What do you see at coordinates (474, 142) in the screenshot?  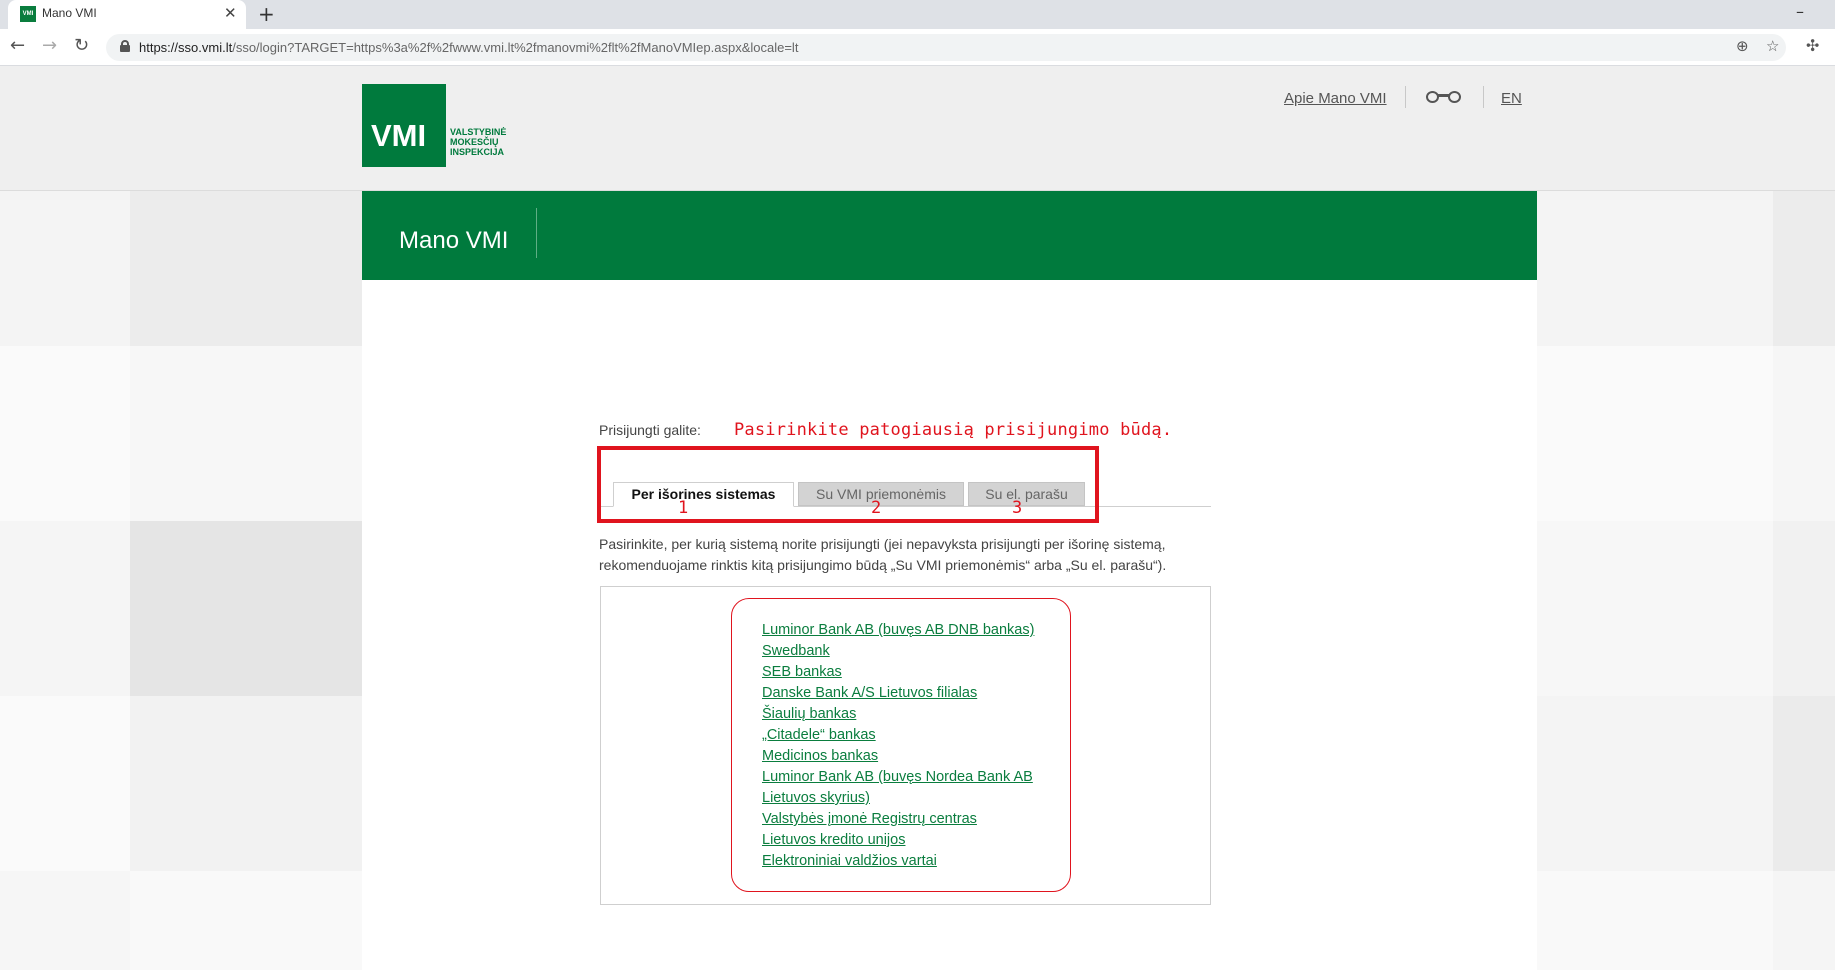 I see `logo-sub-line: MOKESČIŲ` at bounding box center [474, 142].